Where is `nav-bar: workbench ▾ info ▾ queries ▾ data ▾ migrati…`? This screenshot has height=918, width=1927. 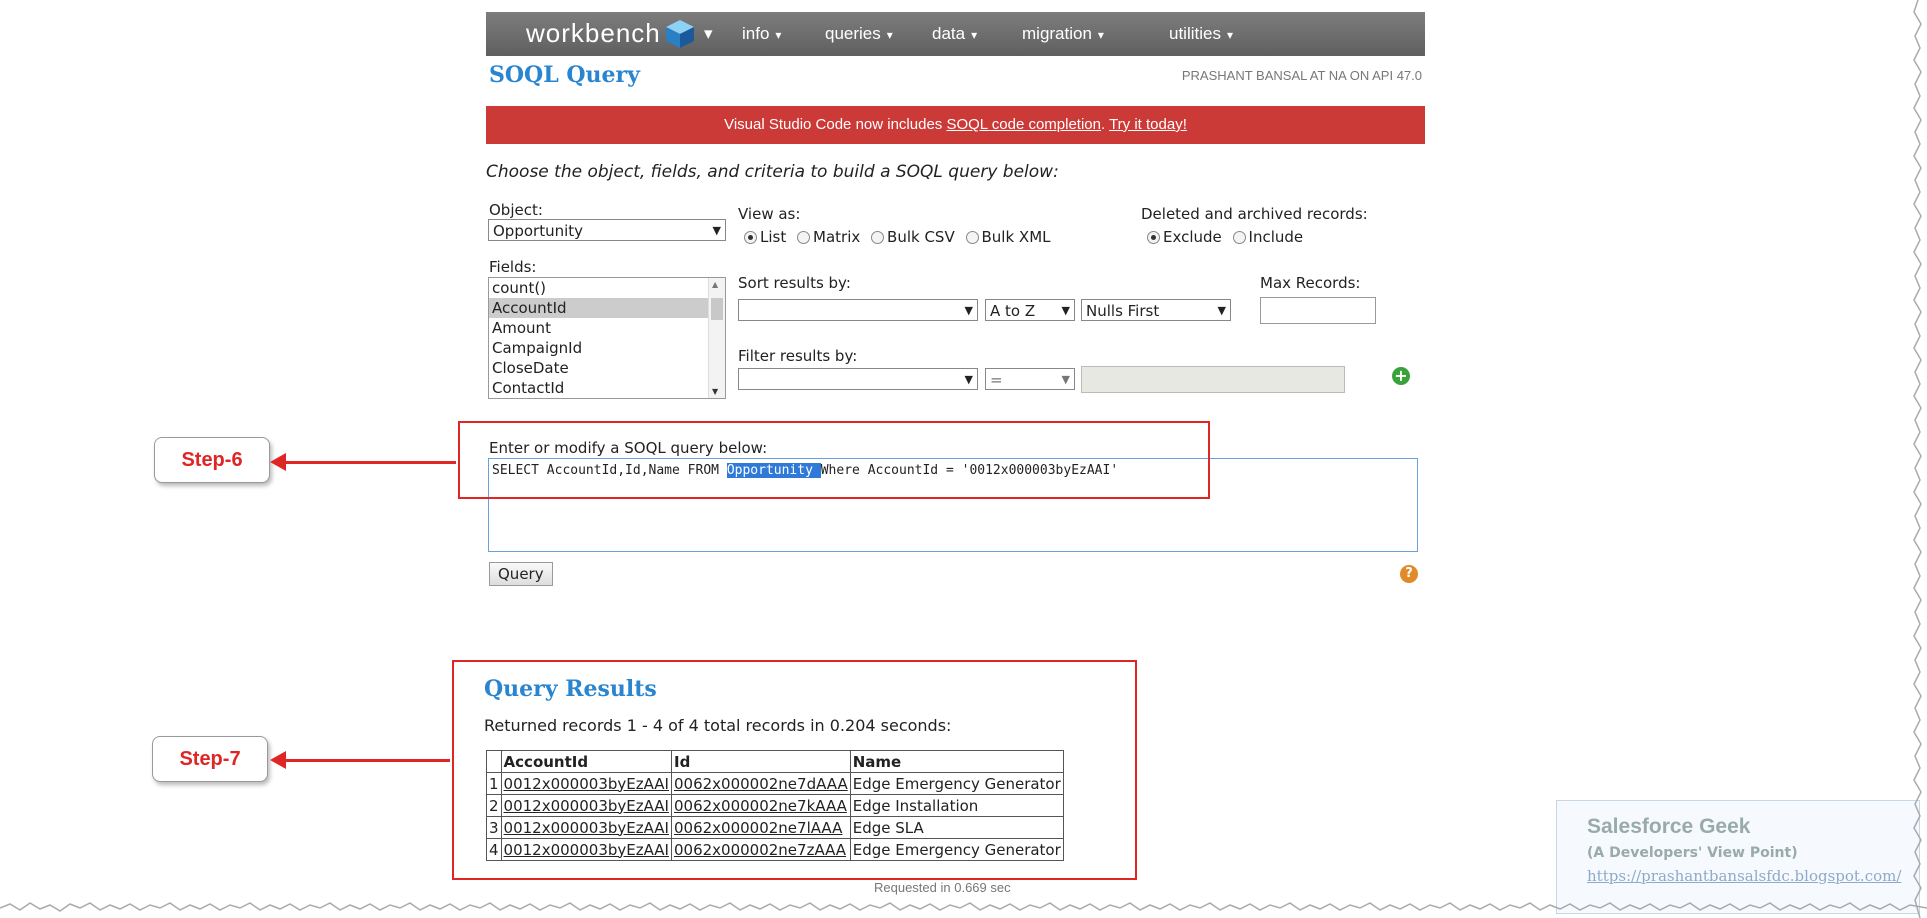 nav-bar: workbench ▾ info ▾ queries ▾ data ▾ migrati… is located at coordinates (955, 34).